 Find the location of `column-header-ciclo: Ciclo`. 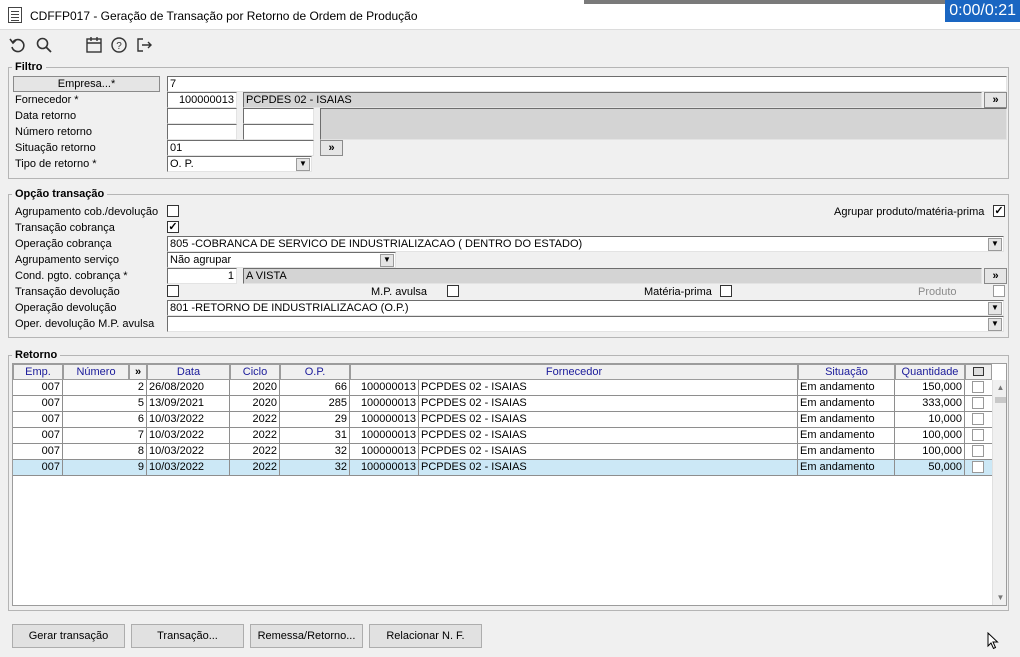

column-header-ciclo: Ciclo is located at coordinates (255, 372).